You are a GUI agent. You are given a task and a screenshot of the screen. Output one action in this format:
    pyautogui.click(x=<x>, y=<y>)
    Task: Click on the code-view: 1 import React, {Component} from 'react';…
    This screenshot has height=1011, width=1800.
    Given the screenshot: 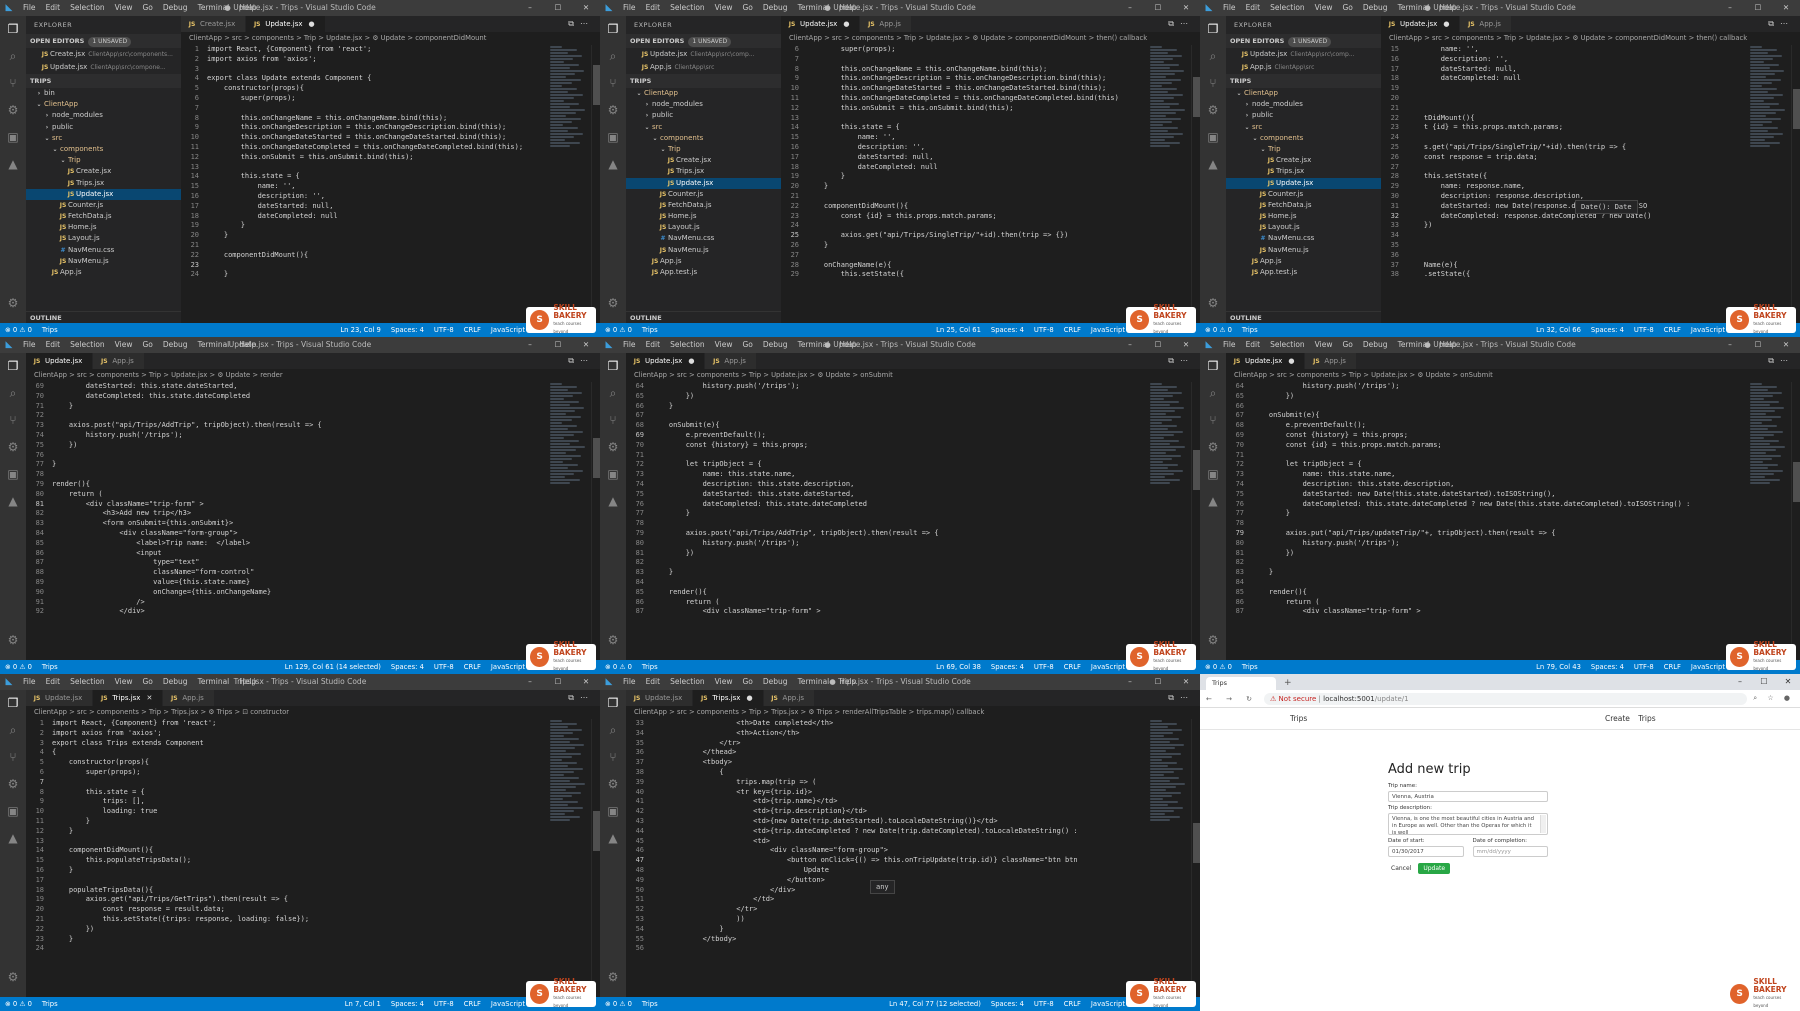 What is the action you would take?
    pyautogui.click(x=285, y=858)
    